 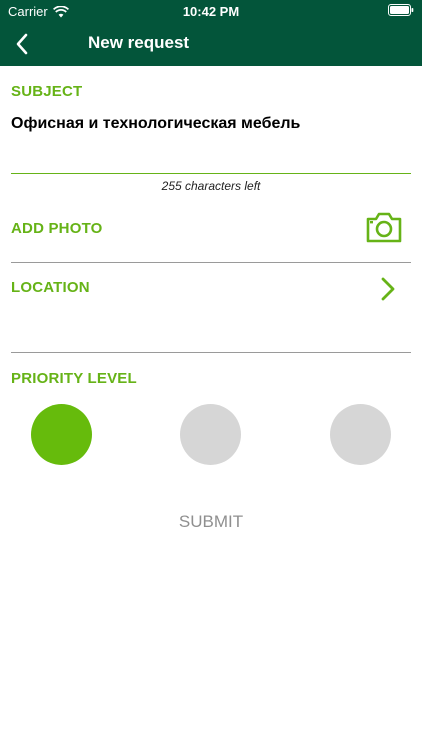 What do you see at coordinates (211, 44) in the screenshot?
I see `nav-bar: New request` at bounding box center [211, 44].